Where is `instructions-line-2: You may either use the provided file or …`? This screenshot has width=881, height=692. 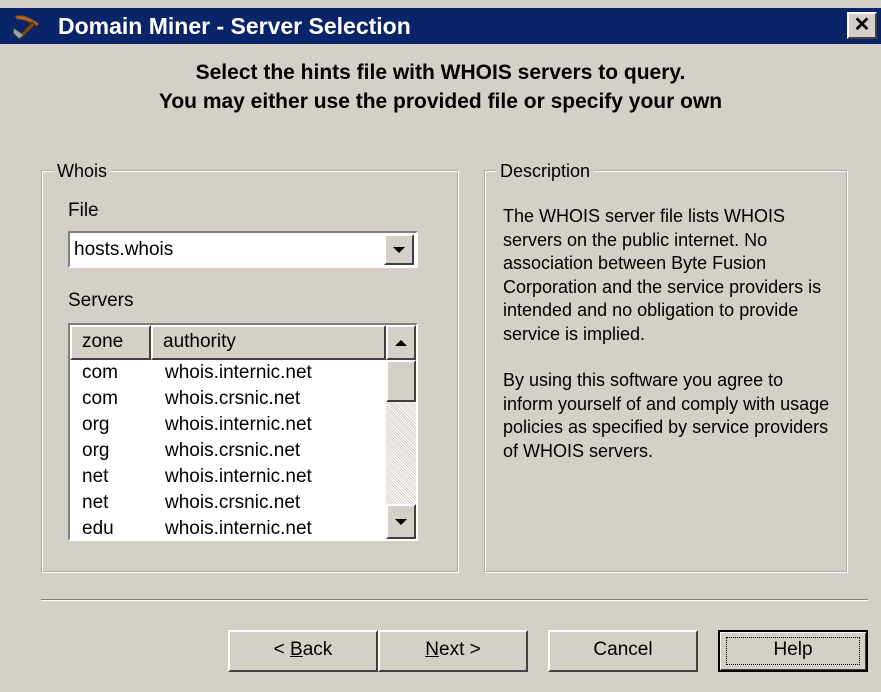
instructions-line-2: You may either use the provided file or … is located at coordinates (440, 101).